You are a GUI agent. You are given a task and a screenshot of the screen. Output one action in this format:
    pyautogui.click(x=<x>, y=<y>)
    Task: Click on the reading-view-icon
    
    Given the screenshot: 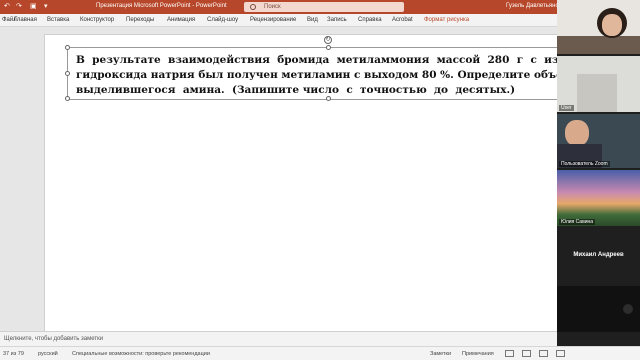 What is the action you would take?
    pyautogui.click(x=543, y=353)
    